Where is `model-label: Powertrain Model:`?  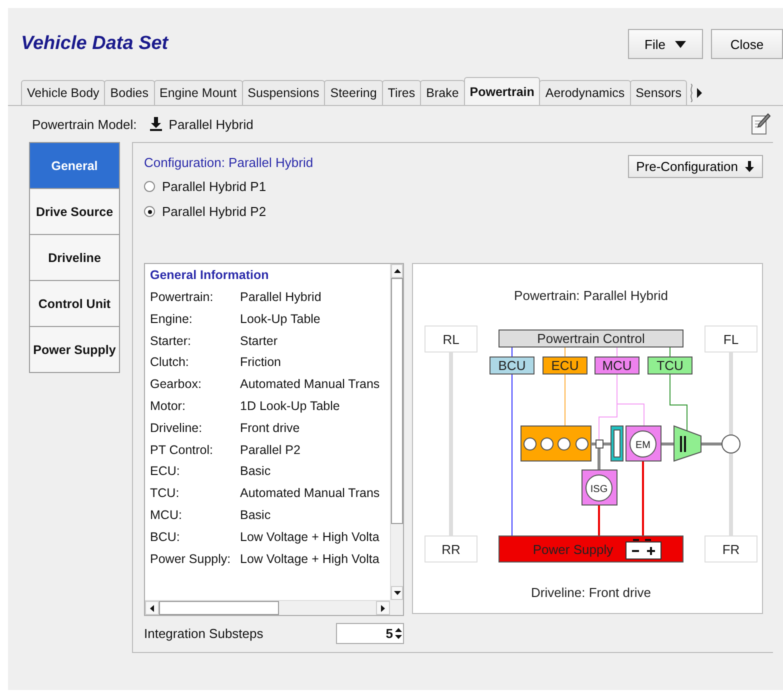 model-label: Powertrain Model: is located at coordinates (84, 124).